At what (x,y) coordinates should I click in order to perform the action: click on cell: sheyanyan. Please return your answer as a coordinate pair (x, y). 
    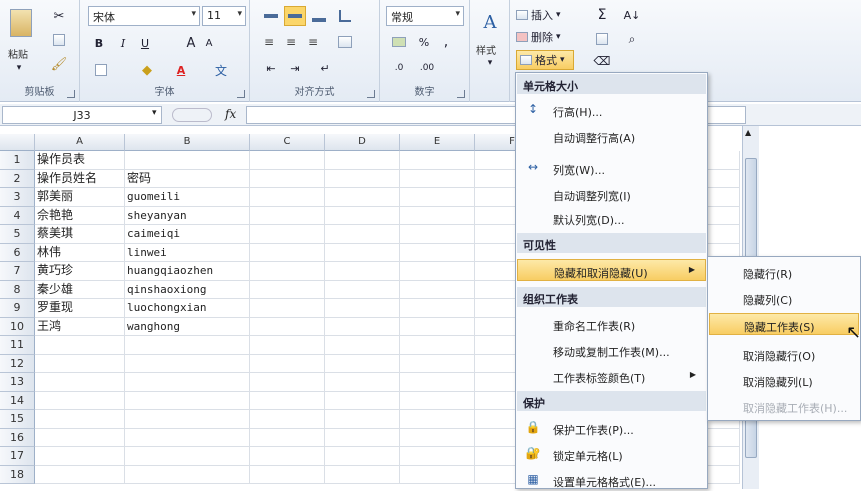
    Looking at the image, I should click on (187, 215).